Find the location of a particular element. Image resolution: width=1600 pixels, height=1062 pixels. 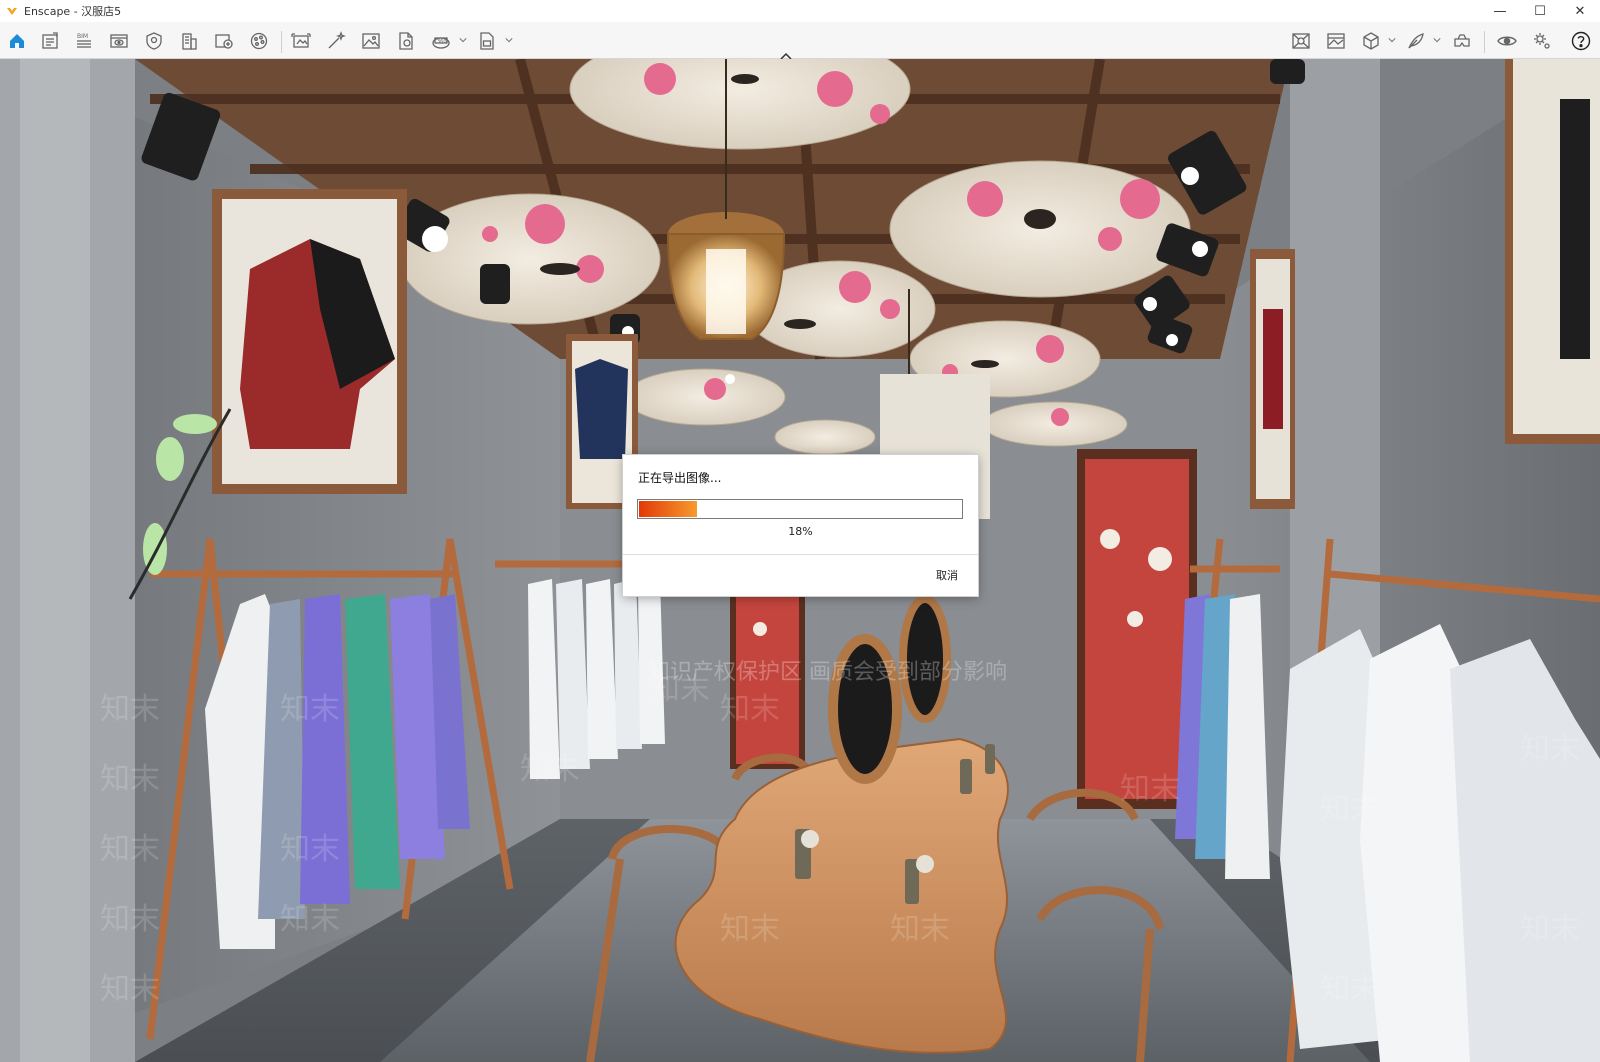

window-title: Enscape - 汉服店5 is located at coordinates (73, 11).